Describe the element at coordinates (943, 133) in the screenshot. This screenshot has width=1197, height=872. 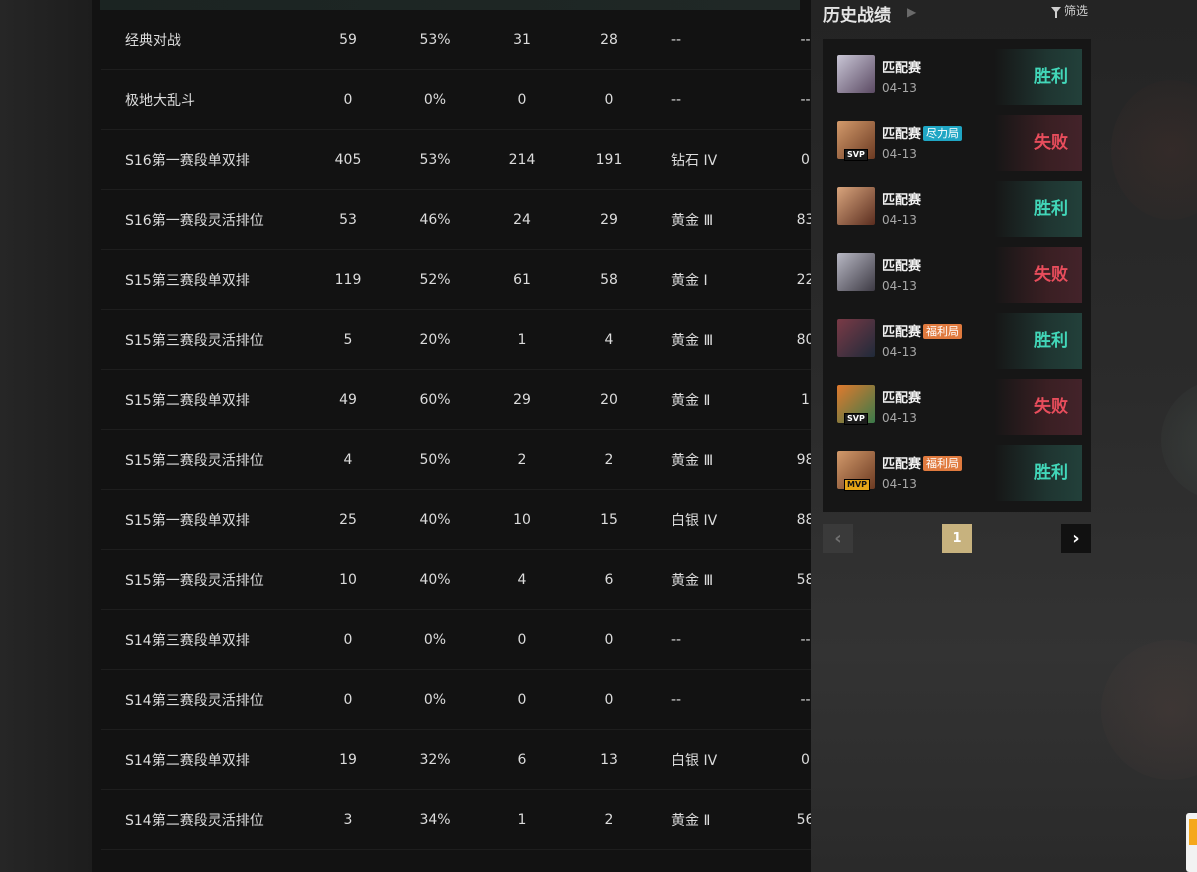
I see `match-tag: 尽力局` at that location.